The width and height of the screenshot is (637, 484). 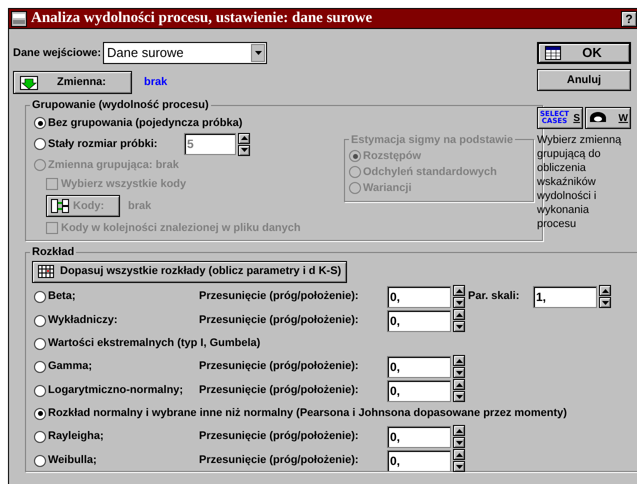 I want to click on group-title: Grupowanie (wydolność procesu), so click(x=120, y=105).